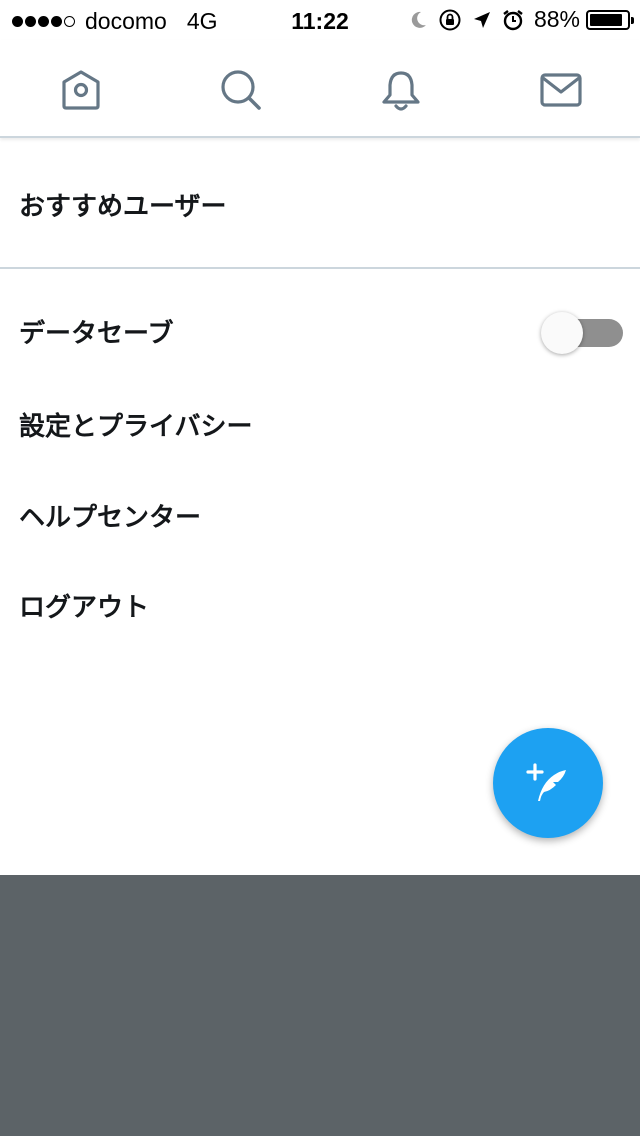 Image resolution: width=640 pixels, height=1136 pixels. I want to click on battery-fill, so click(606, 19).